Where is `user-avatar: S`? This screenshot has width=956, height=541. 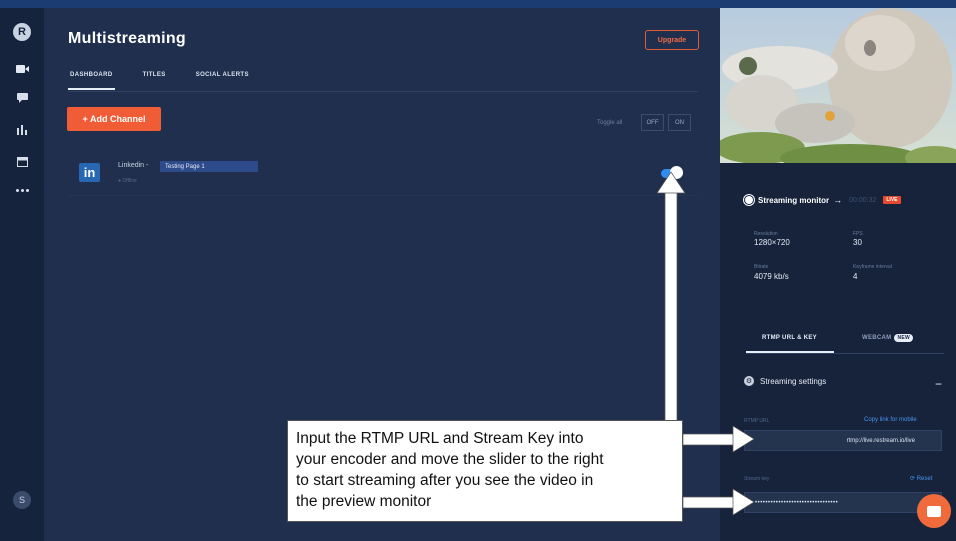 user-avatar: S is located at coordinates (22, 500).